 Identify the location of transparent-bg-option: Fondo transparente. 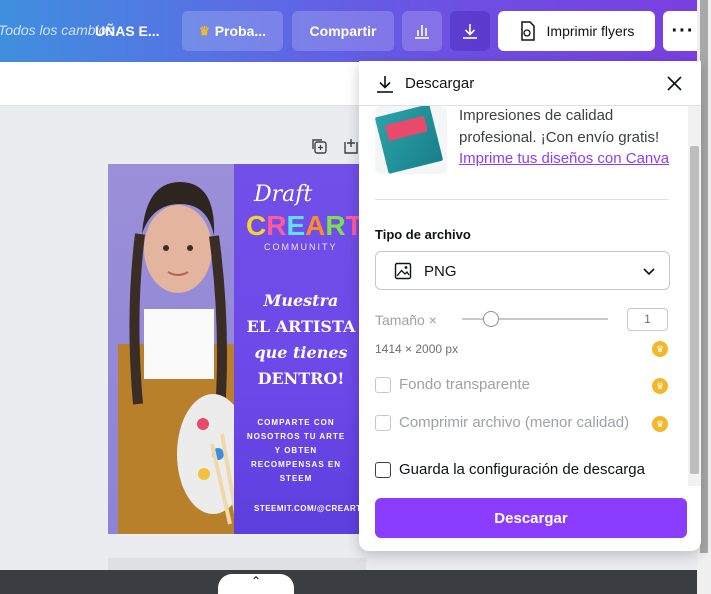
(452, 384).